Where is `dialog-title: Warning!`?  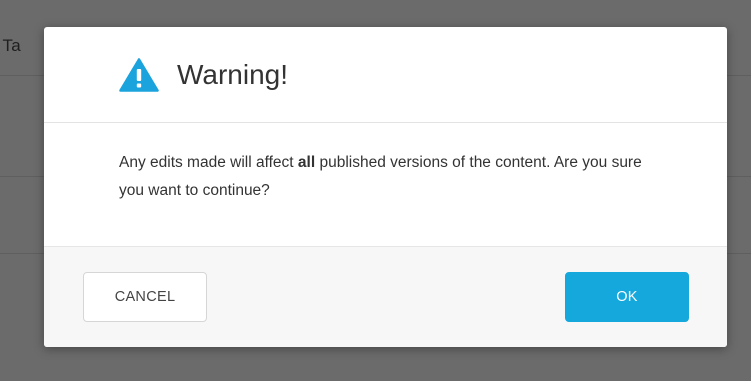 dialog-title: Warning! is located at coordinates (233, 74).